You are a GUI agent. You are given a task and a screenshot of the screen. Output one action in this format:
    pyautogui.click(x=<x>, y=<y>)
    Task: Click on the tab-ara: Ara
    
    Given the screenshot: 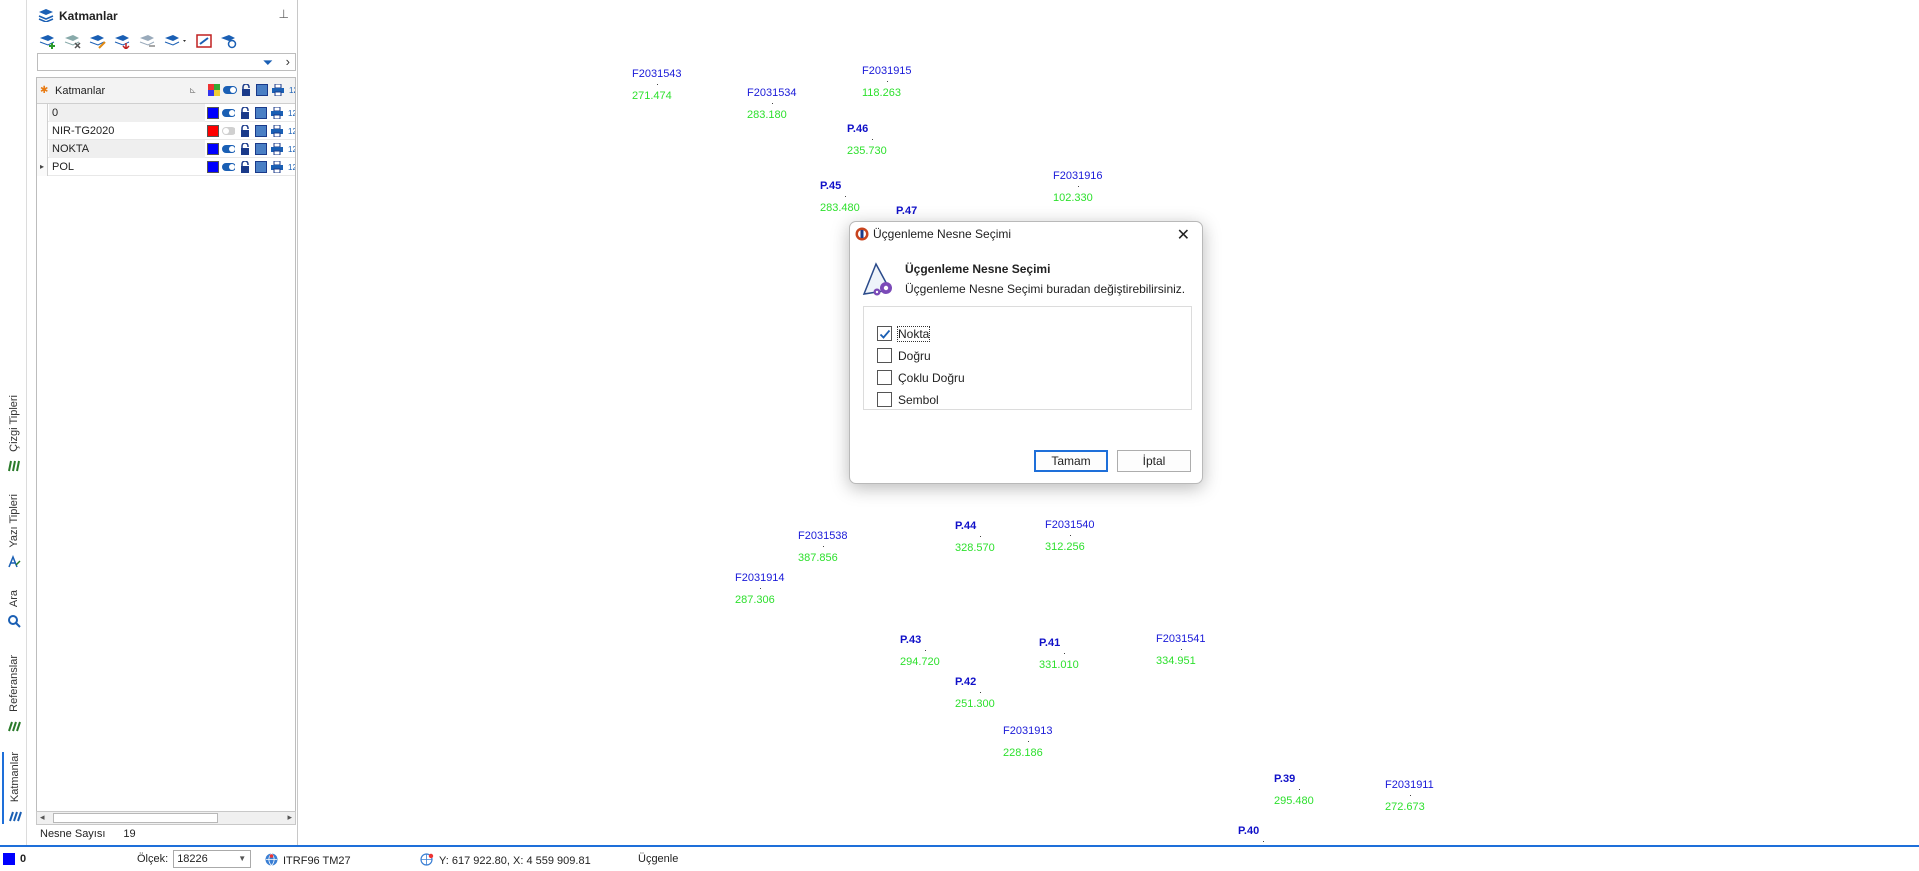 What is the action you would take?
    pyautogui.click(x=14, y=609)
    